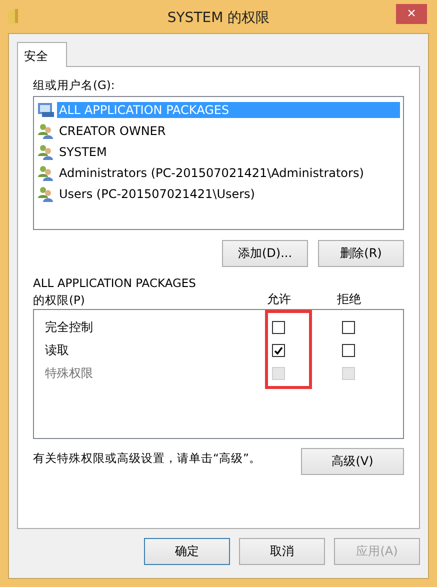  I want to click on folder-icon, so click(13, 16).